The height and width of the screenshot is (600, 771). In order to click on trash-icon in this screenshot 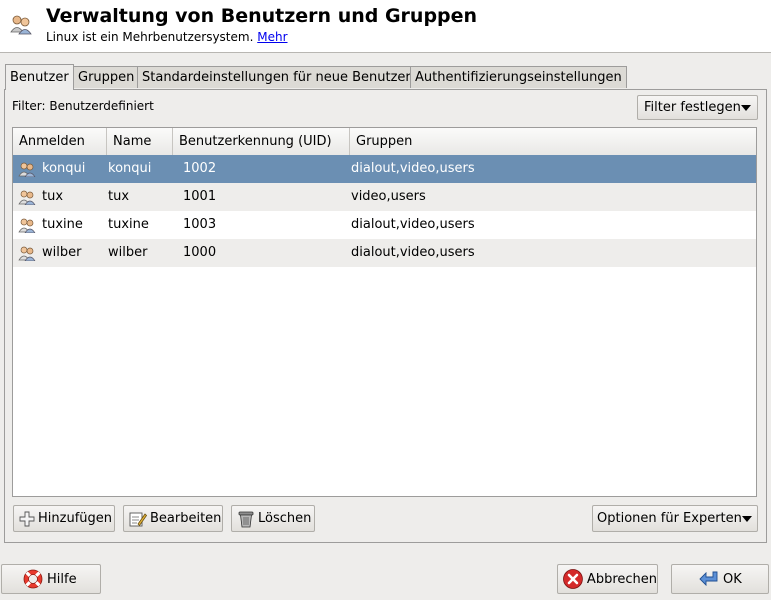, I will do `click(246, 519)`.